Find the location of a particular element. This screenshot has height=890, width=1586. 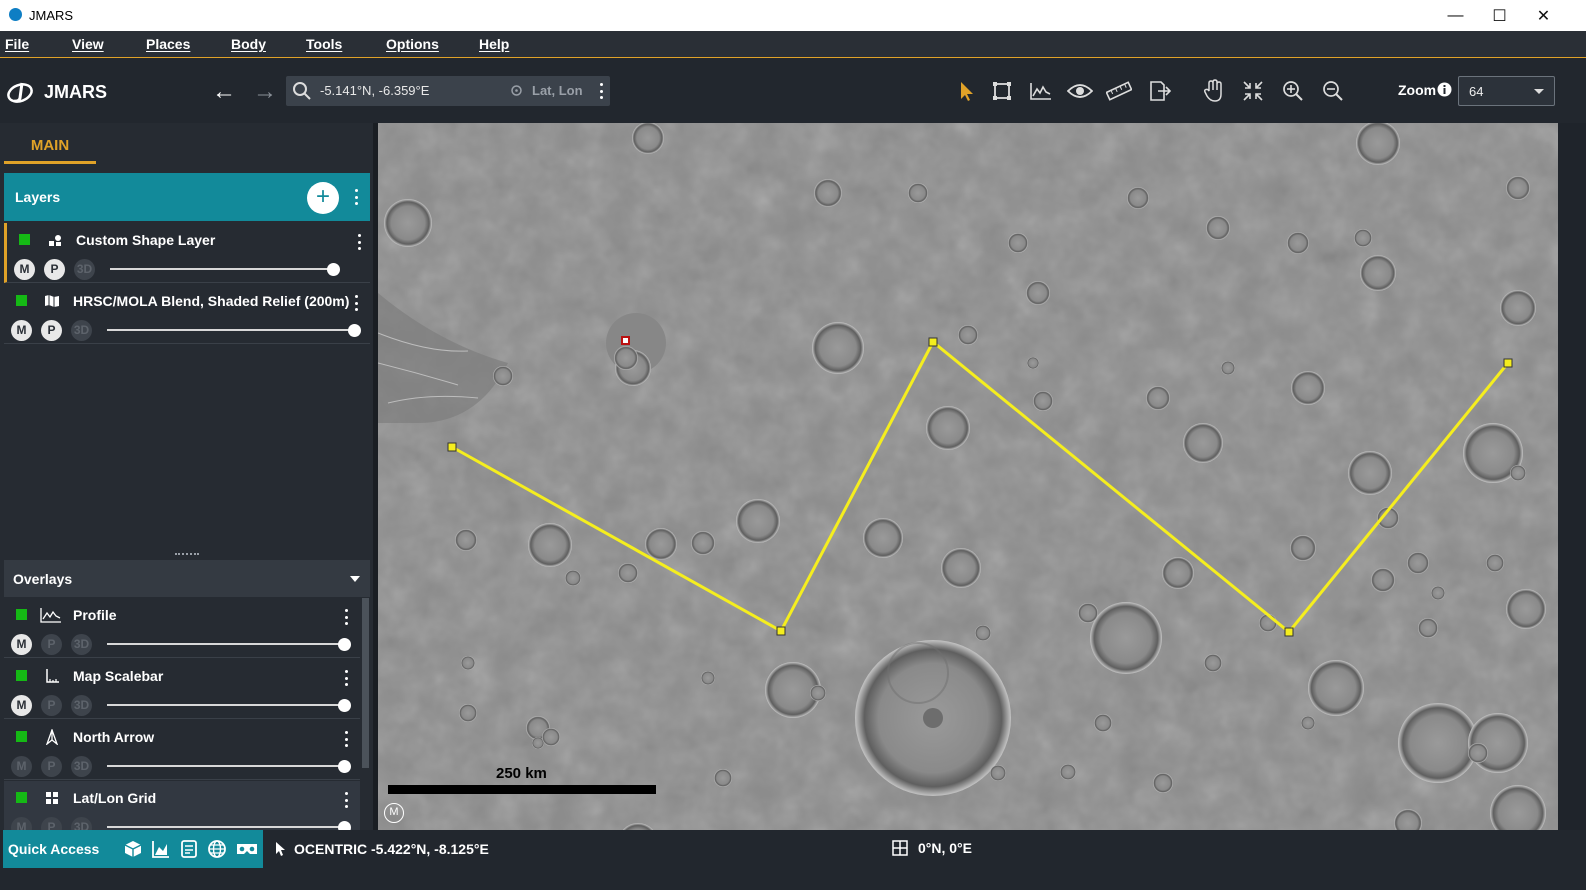

info-icon is located at coordinates (1444, 89).